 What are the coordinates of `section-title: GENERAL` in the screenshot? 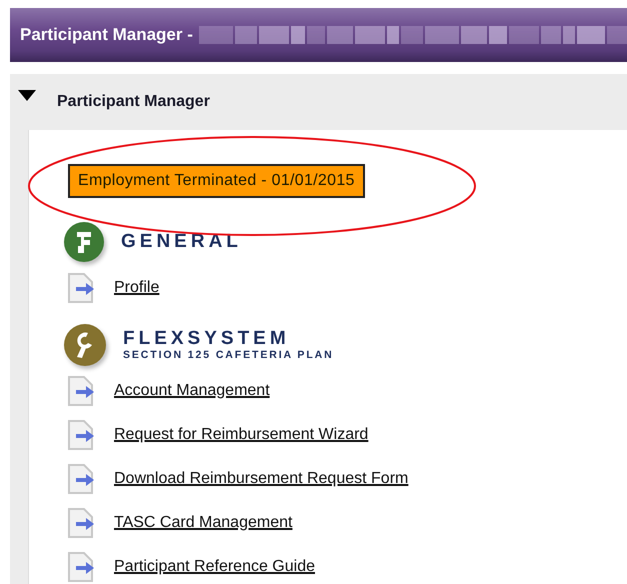 It's located at (181, 242).